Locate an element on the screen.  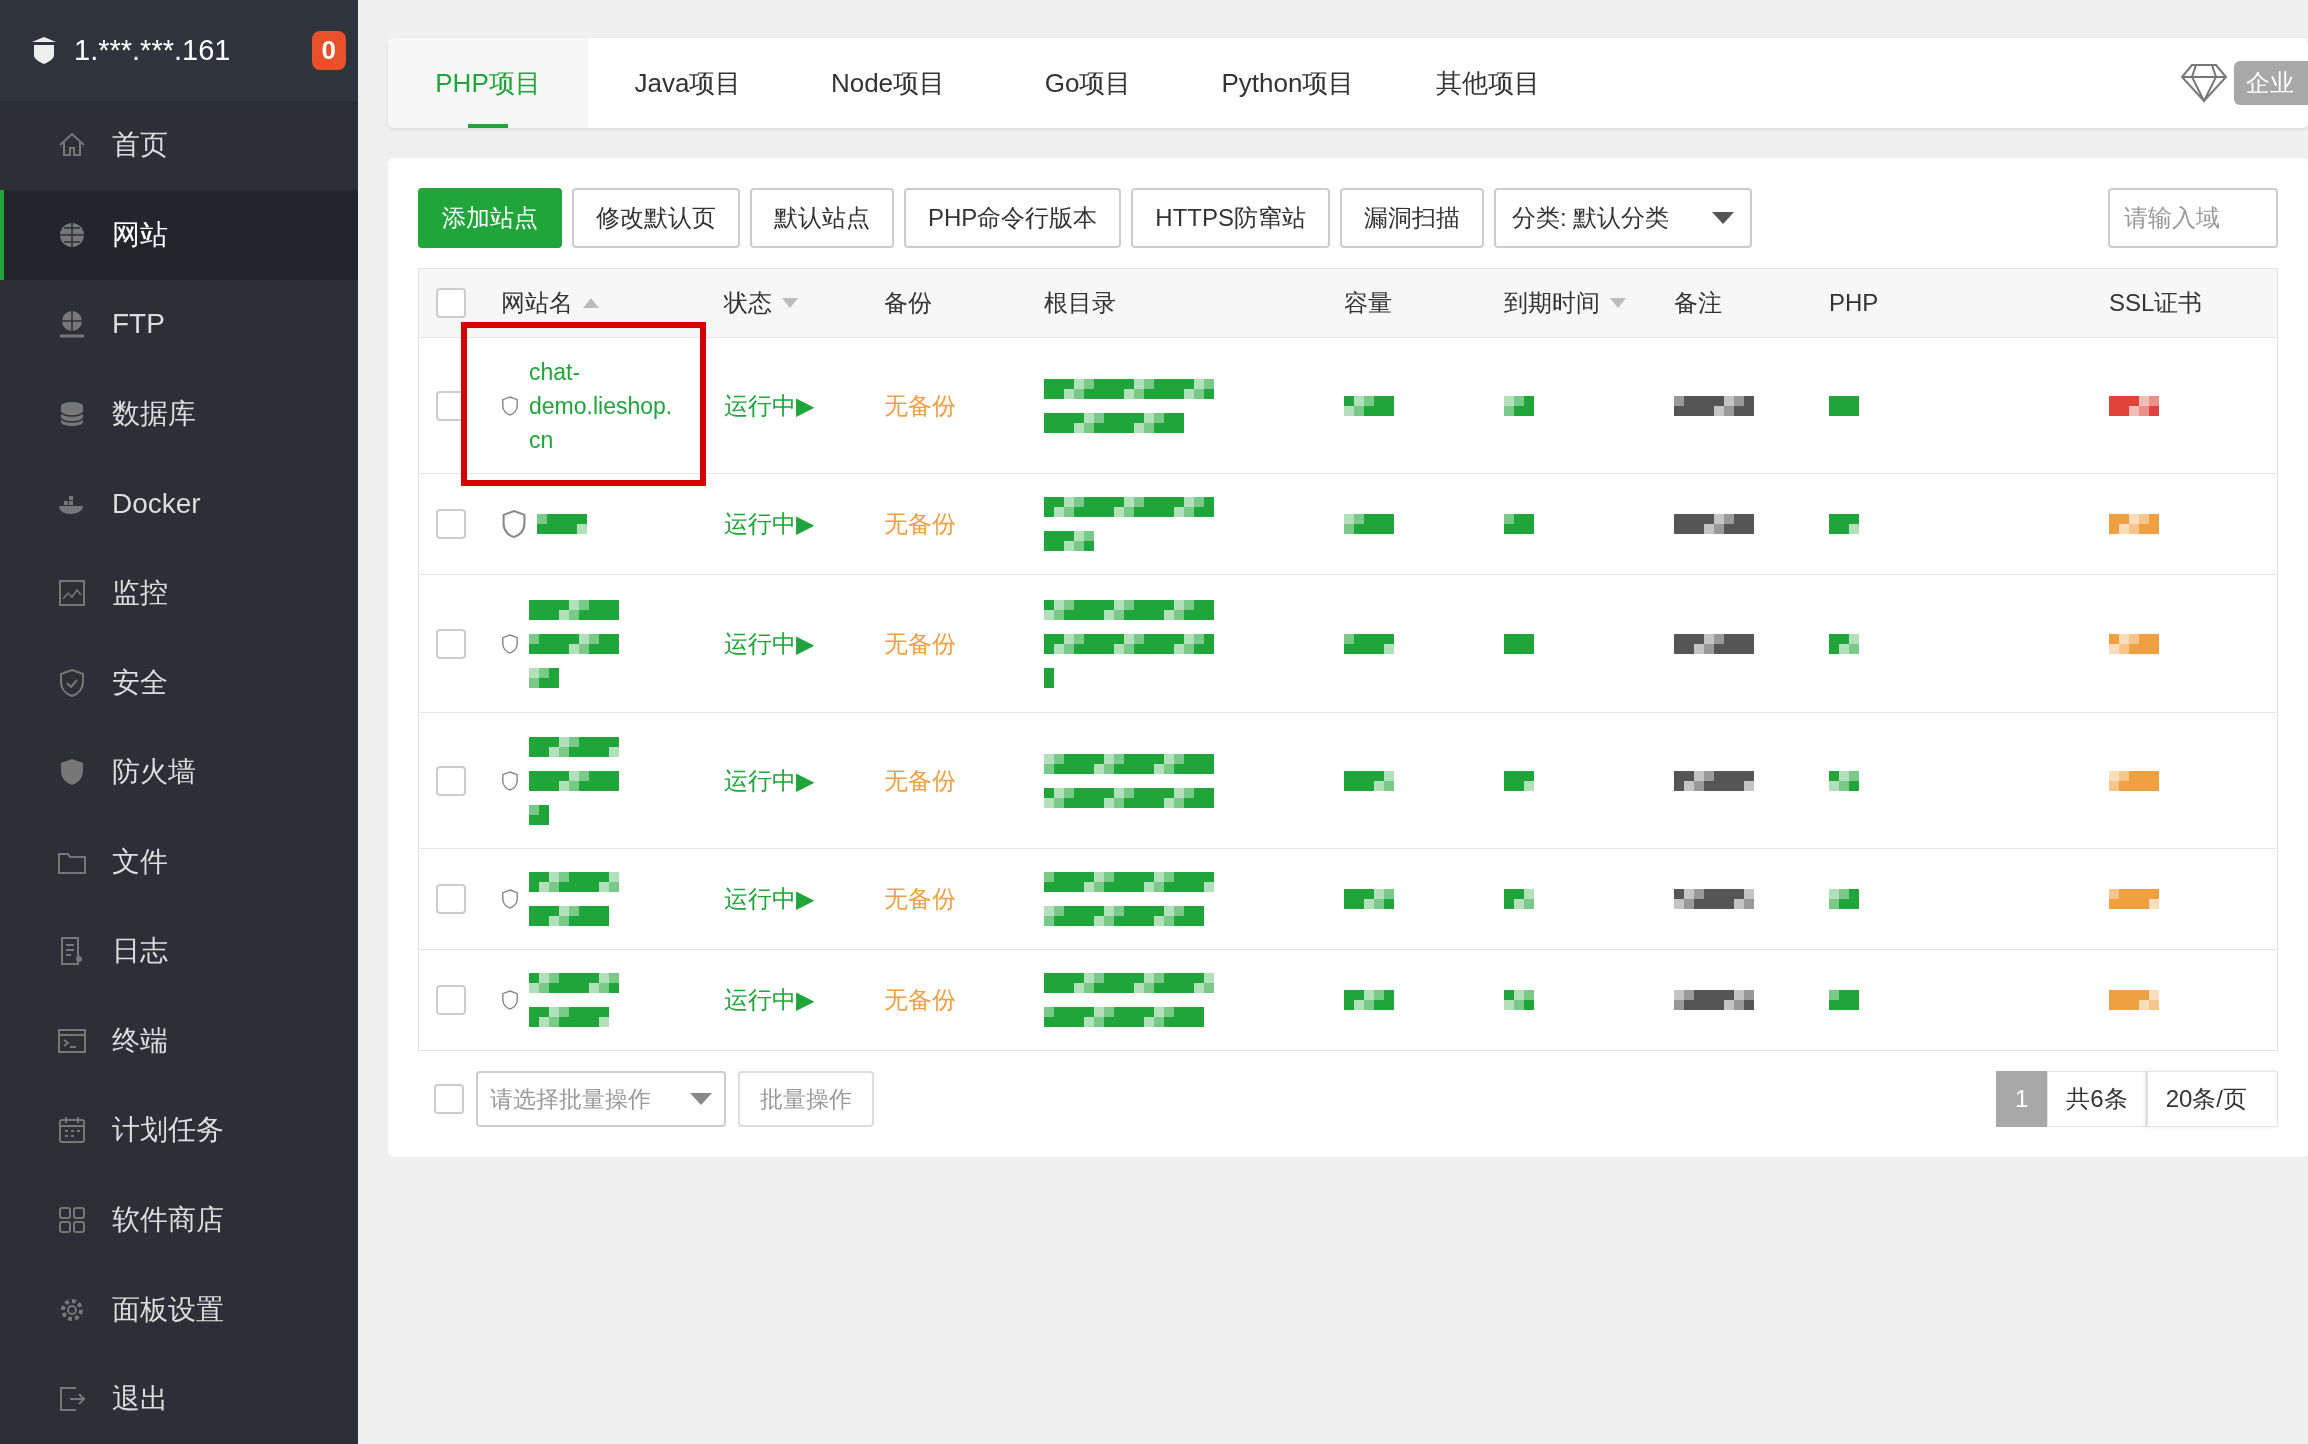
project-tab: Java项目 is located at coordinates (688, 83).